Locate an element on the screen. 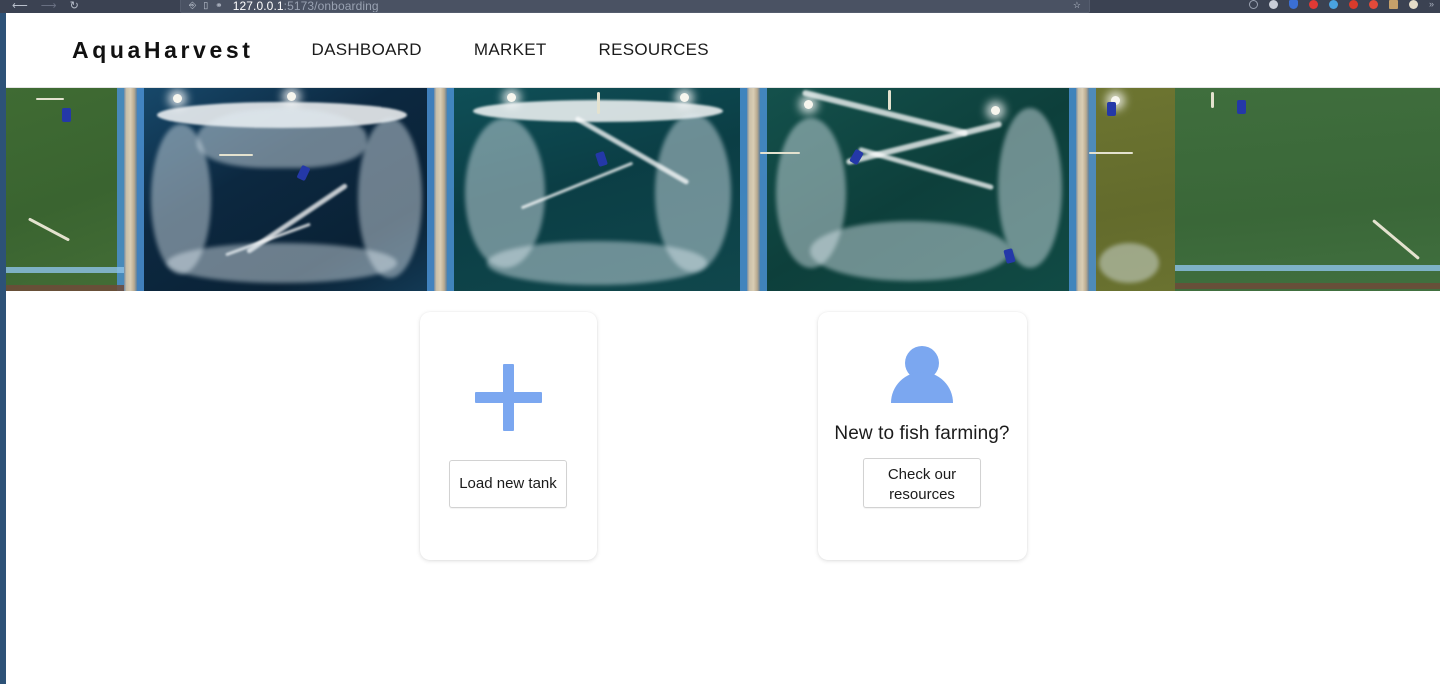 This screenshot has width=1440, height=684. site-header: AquaHarvest DASHBOARD MARKET RESOURCES is located at coordinates (723, 50).